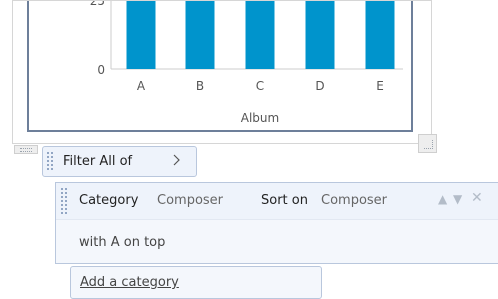  I want to click on close-icon: ✕, so click(477, 198).